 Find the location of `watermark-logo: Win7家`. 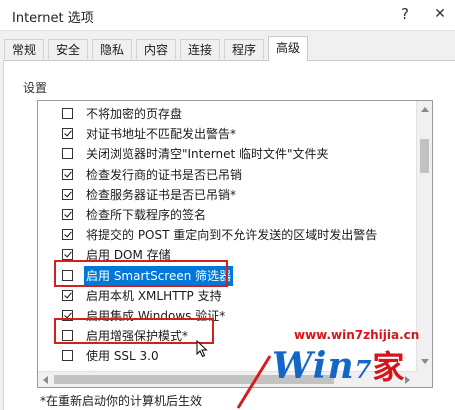

watermark-logo: Win7家 is located at coordinates (338, 365).